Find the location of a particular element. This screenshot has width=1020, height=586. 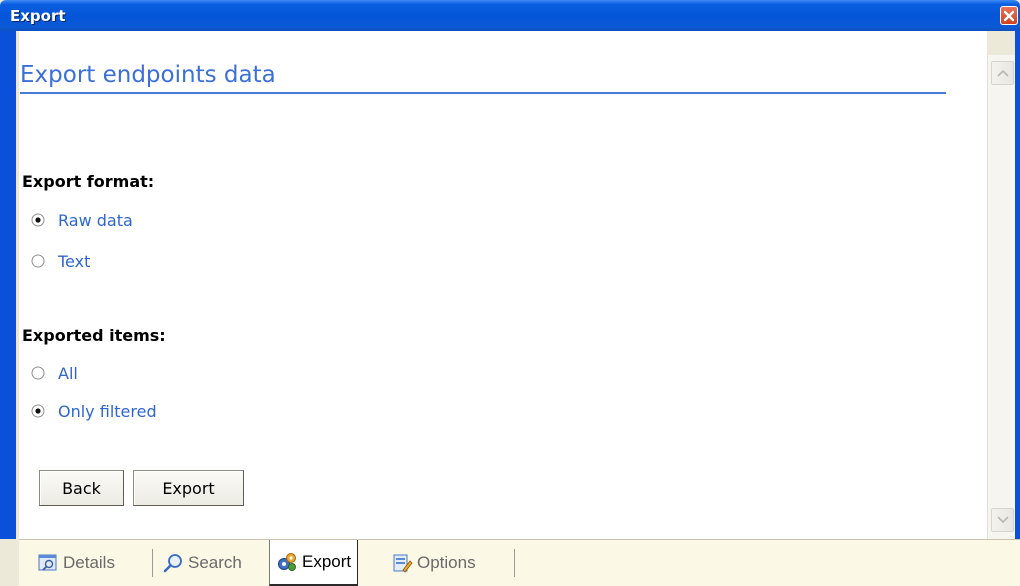

bottom-tab-strip: Details Search Export Options is located at coordinates (519, 562).